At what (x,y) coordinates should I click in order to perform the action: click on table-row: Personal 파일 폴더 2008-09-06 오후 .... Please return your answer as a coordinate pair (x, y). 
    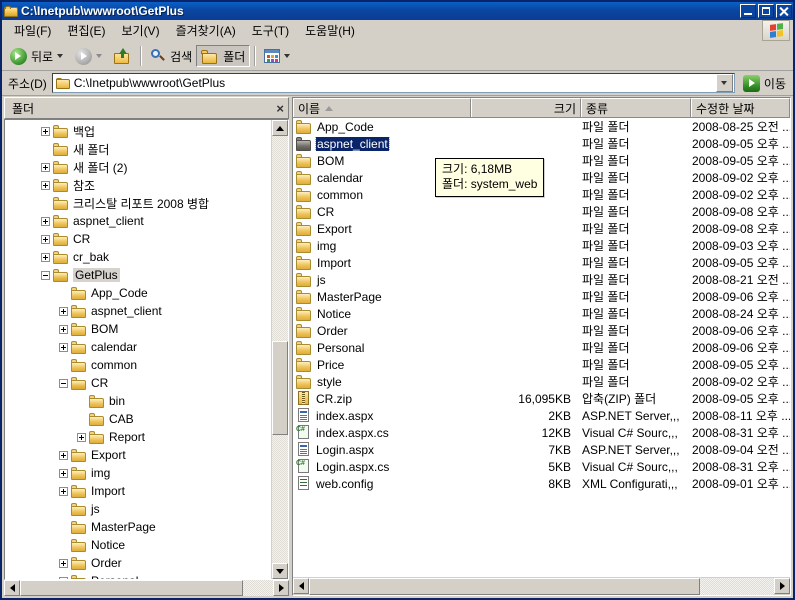
    Looking at the image, I should click on (541, 347).